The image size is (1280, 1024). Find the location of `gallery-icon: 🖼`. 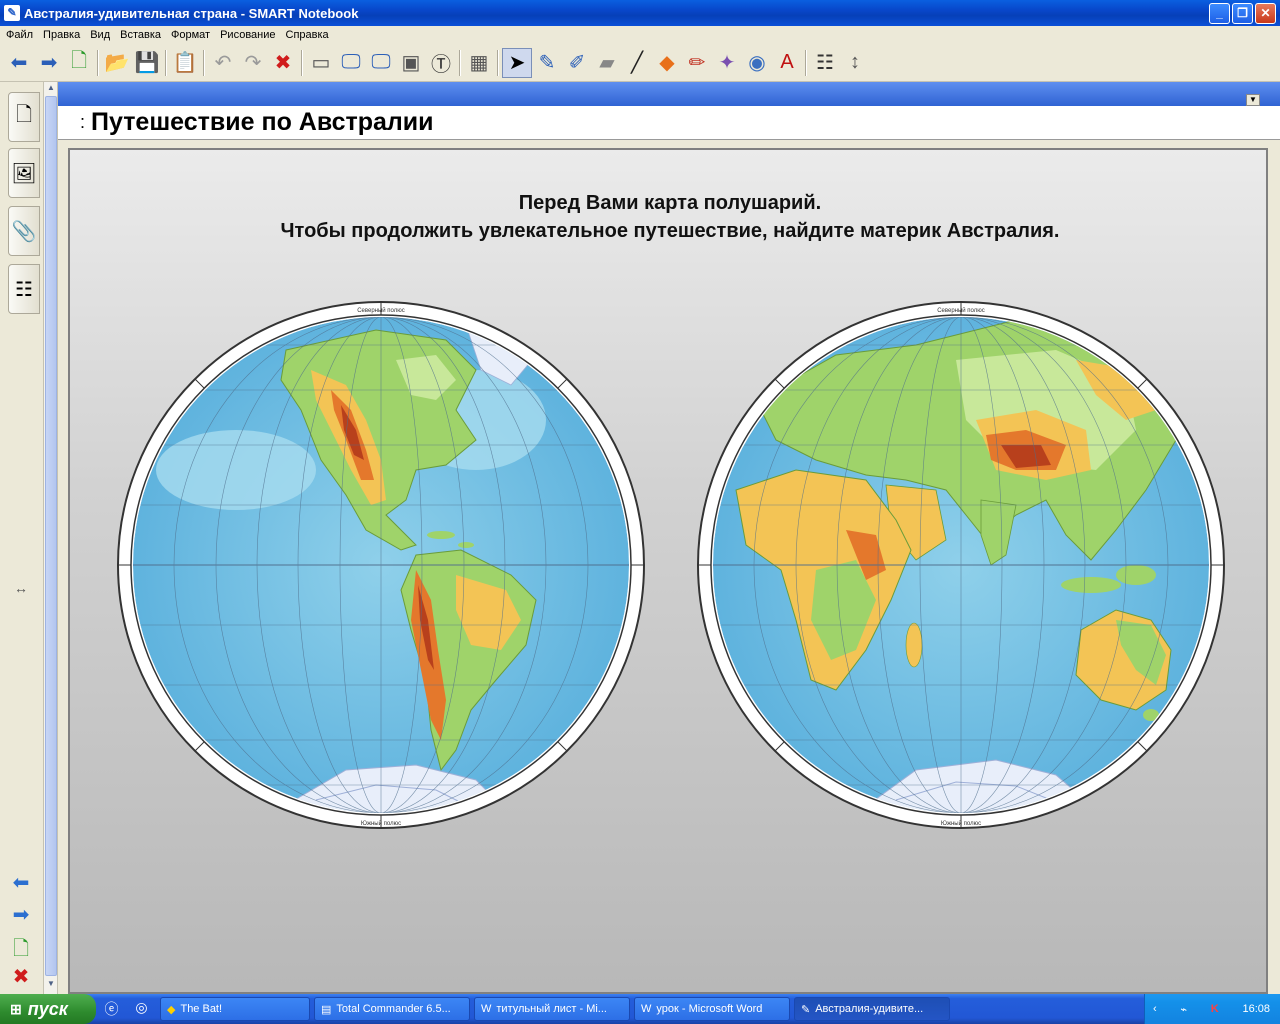

gallery-icon: 🖼 is located at coordinates (24, 173).